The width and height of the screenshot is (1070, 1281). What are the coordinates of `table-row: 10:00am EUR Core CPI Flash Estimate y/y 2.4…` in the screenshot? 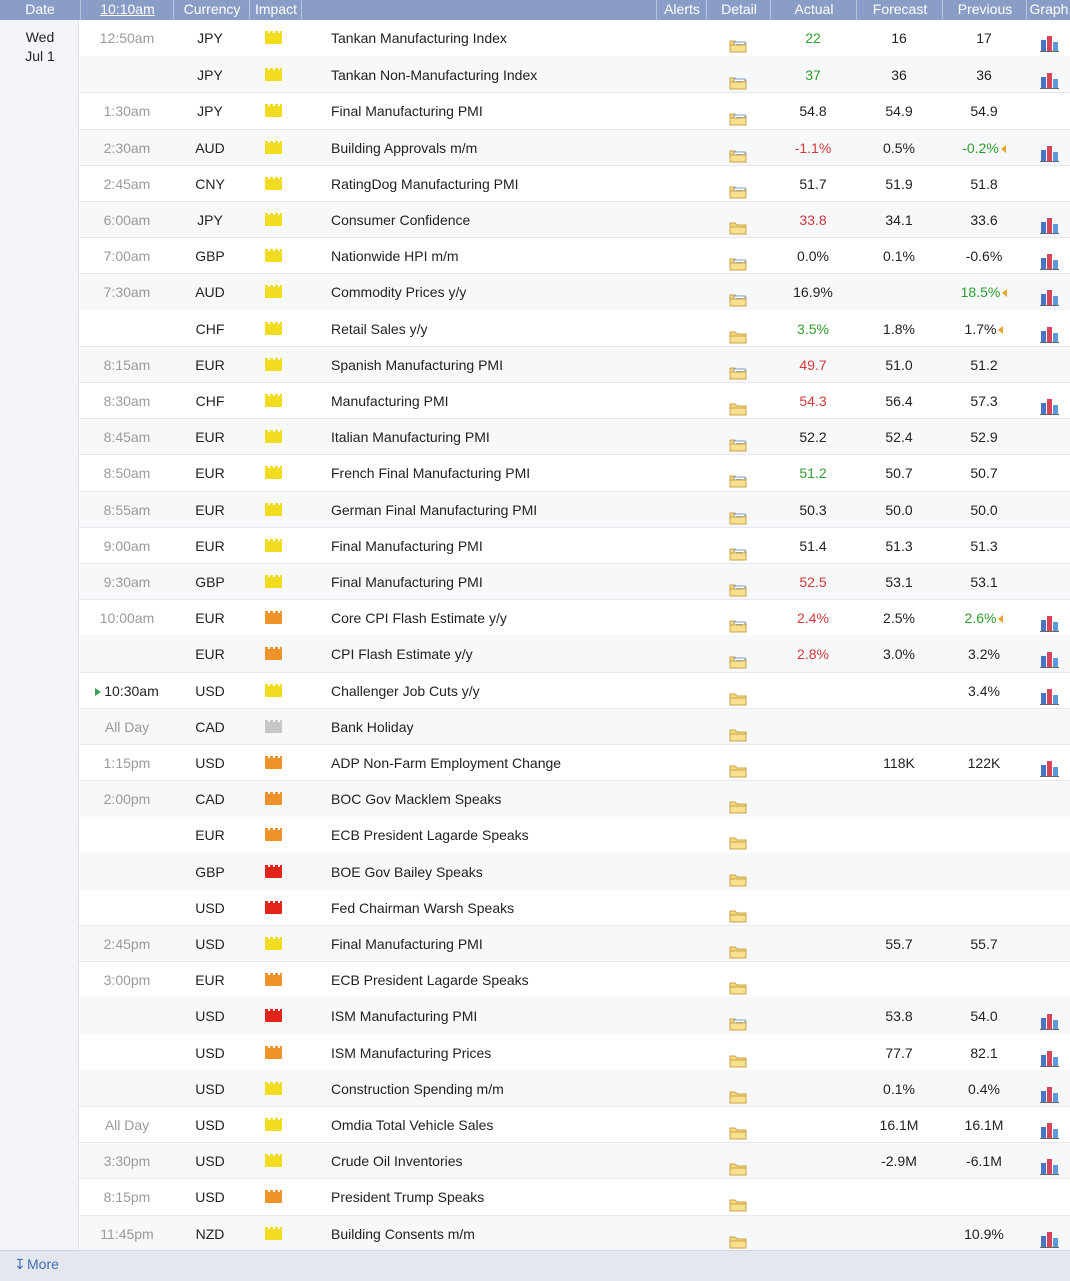 It's located at (574, 617).